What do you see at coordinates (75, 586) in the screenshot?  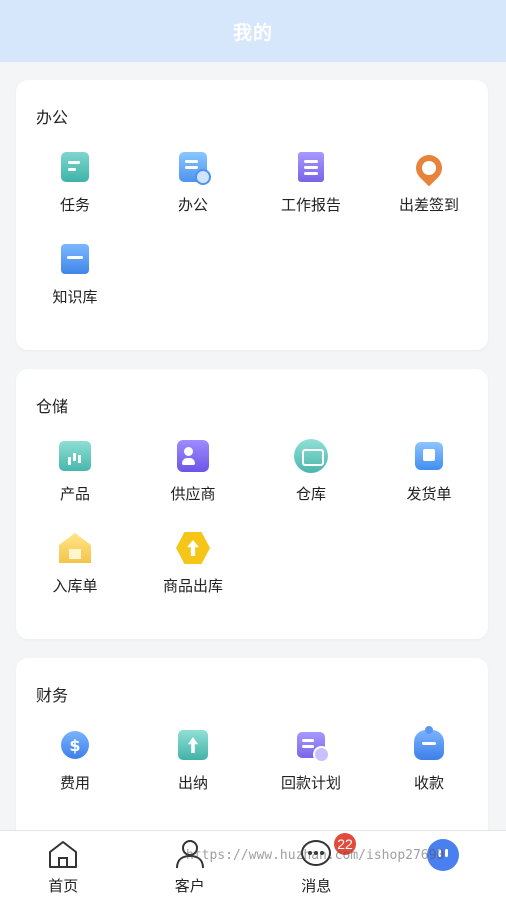 I see `item-label: 入库单` at bounding box center [75, 586].